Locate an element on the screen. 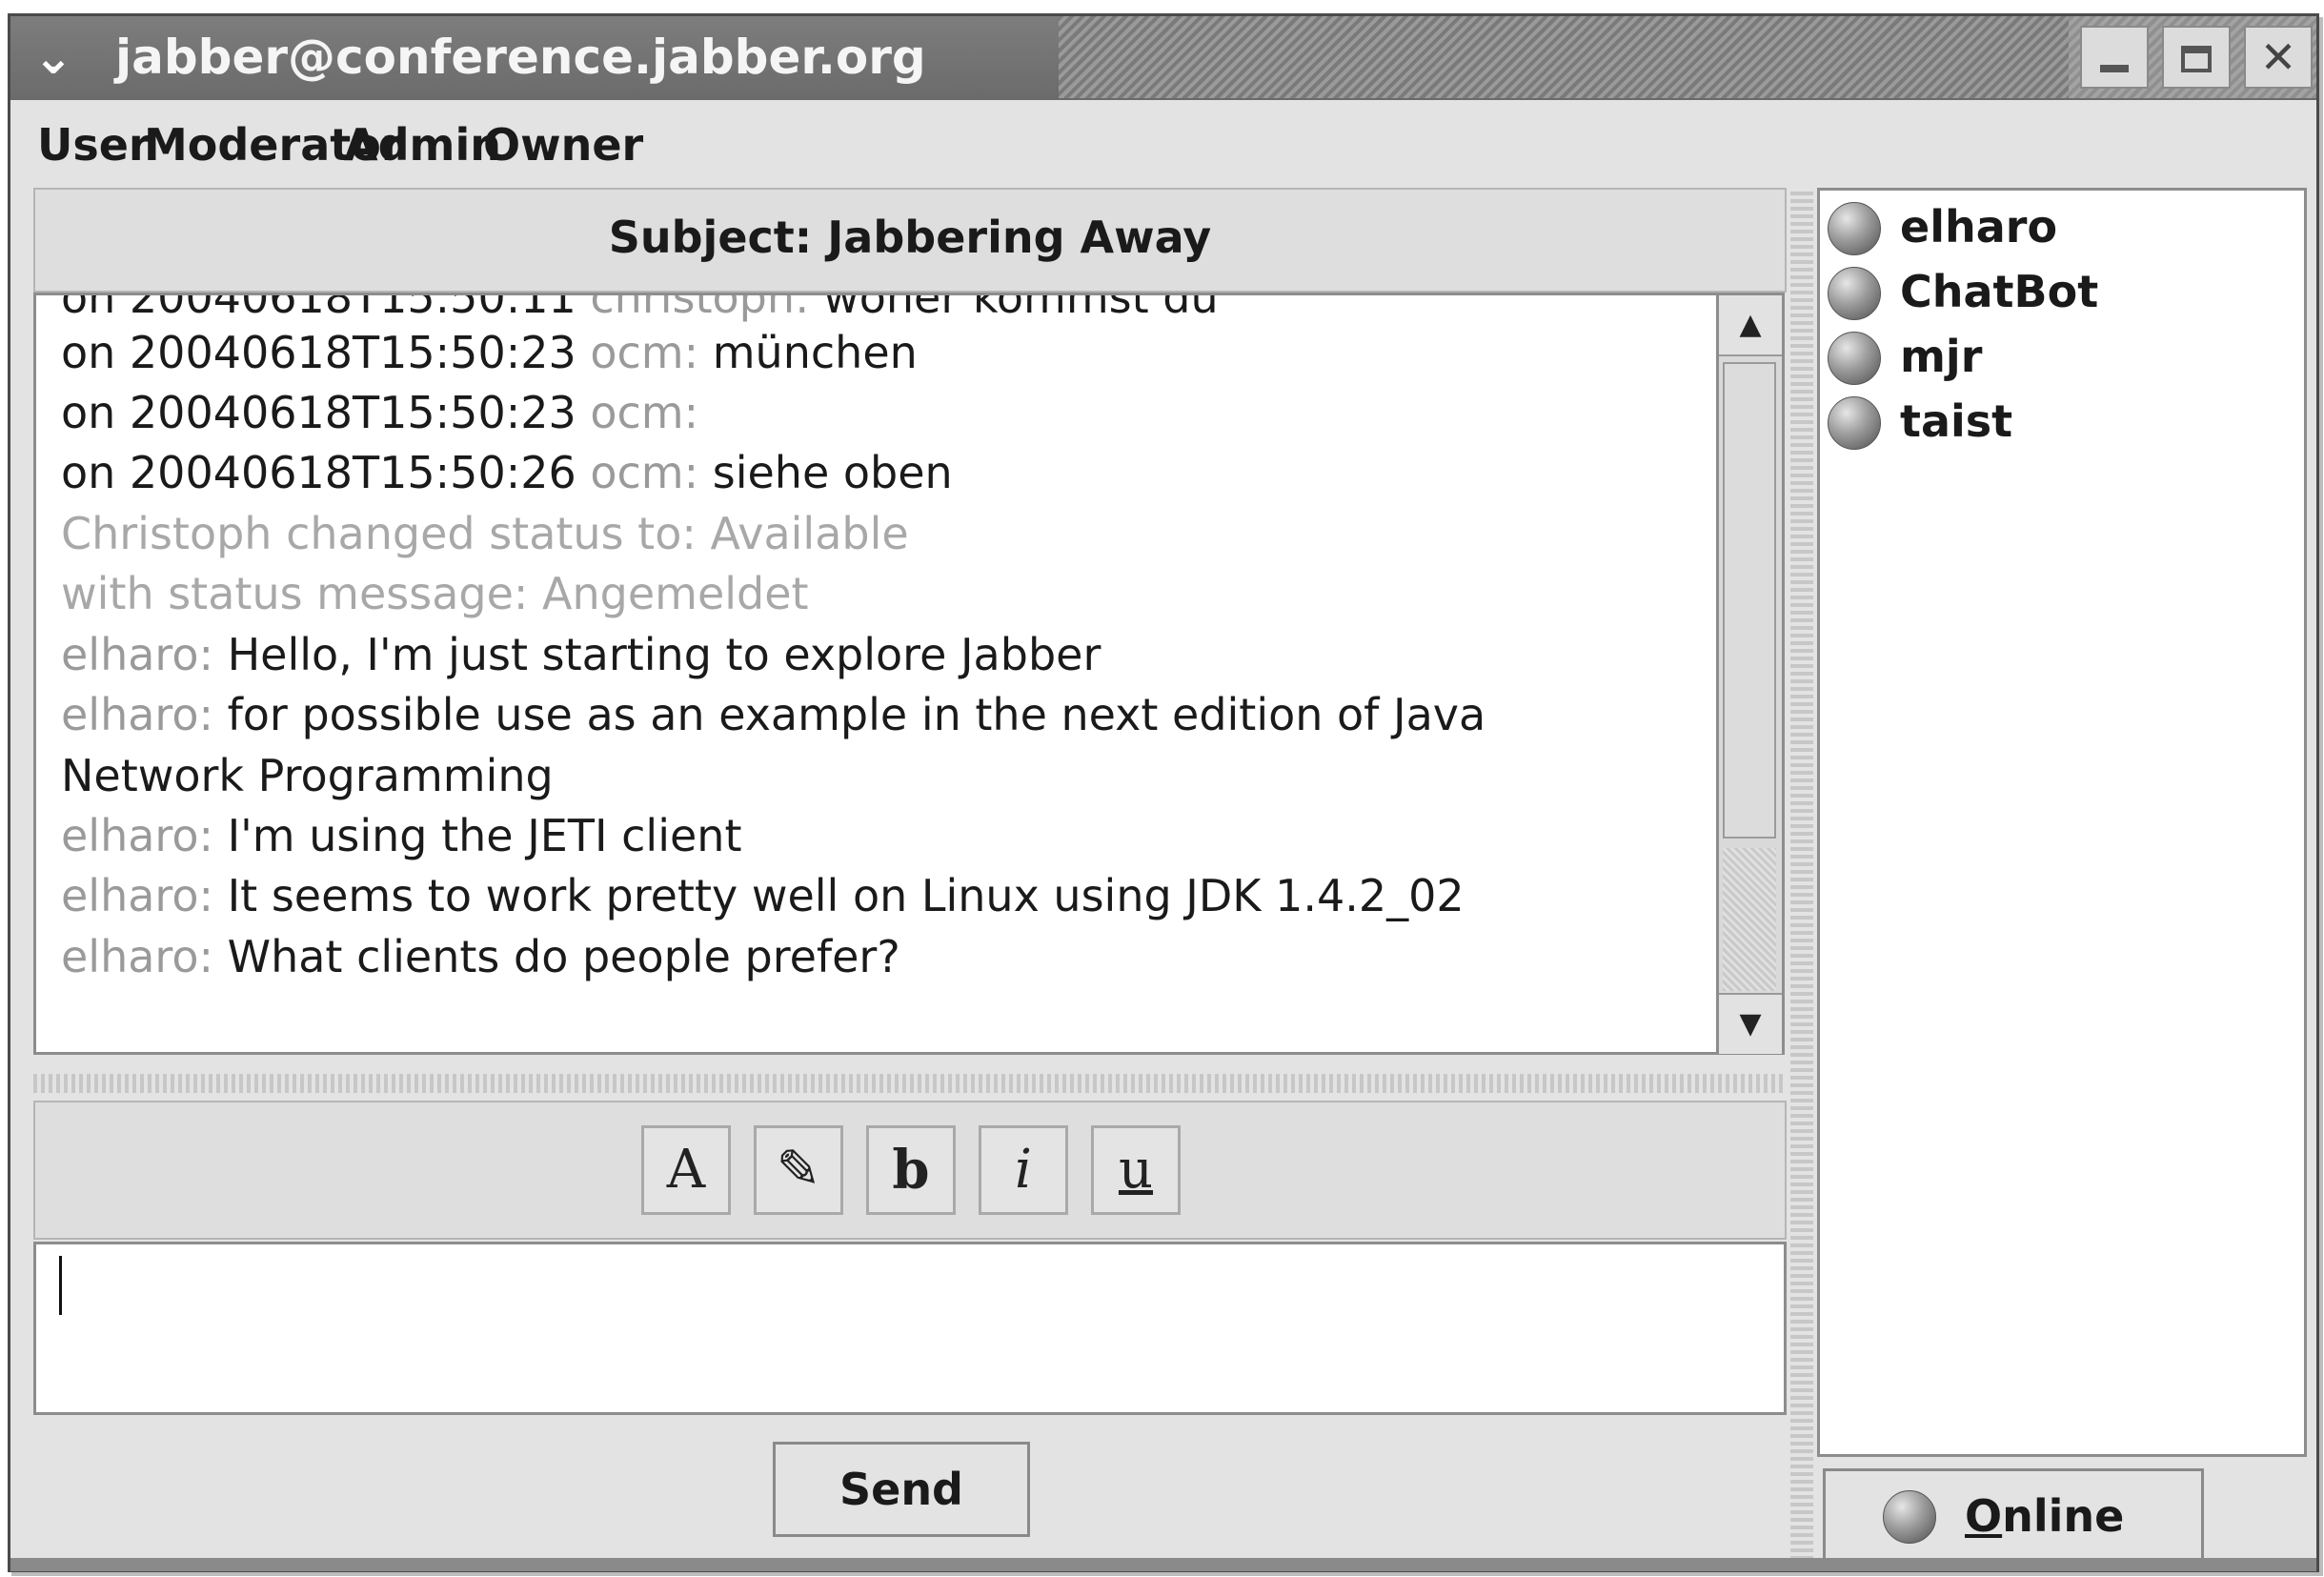  log-line: on 20040618T15:50:23 ocm: is located at coordinates (379, 412).